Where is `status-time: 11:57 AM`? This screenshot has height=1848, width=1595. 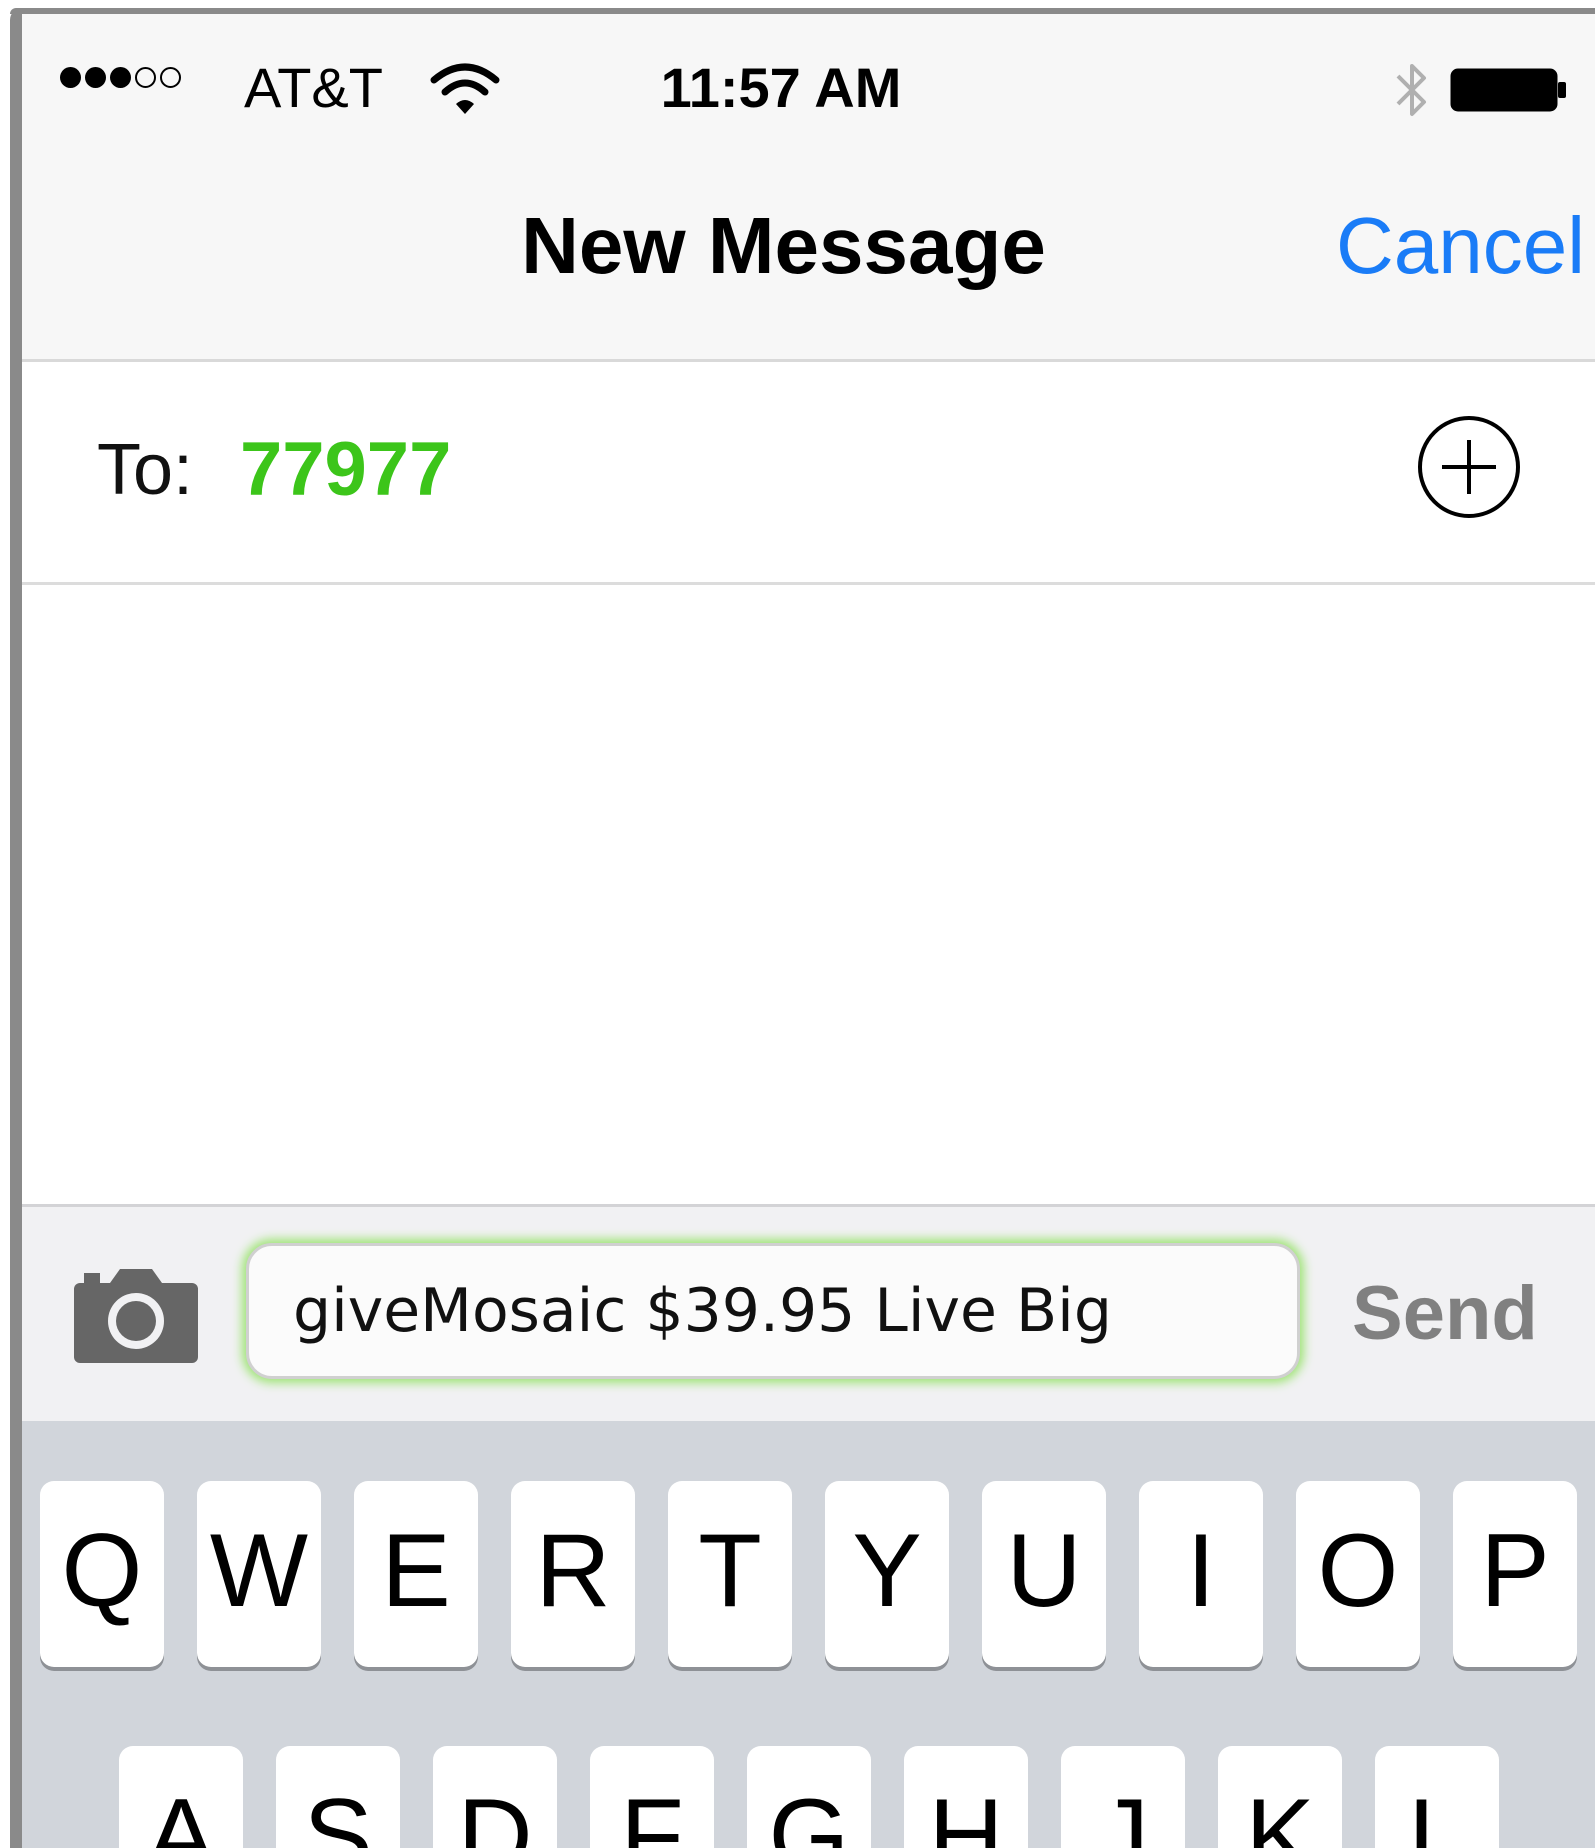 status-time: 11:57 AM is located at coordinates (781, 87).